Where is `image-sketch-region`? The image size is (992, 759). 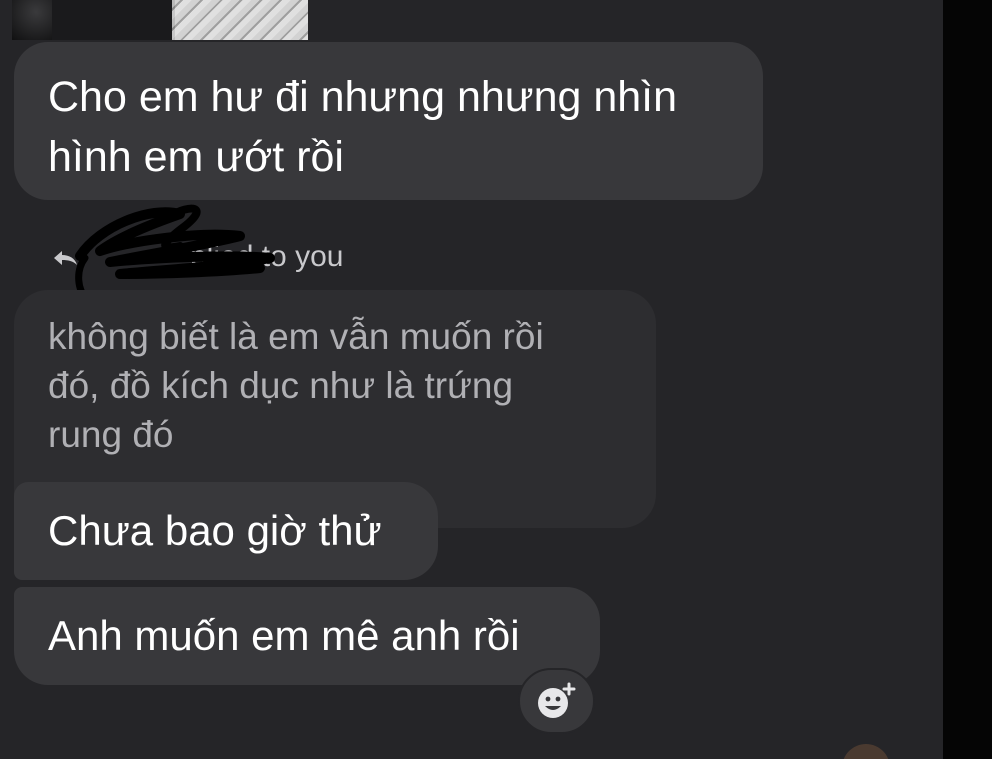
image-sketch-region is located at coordinates (240, 20).